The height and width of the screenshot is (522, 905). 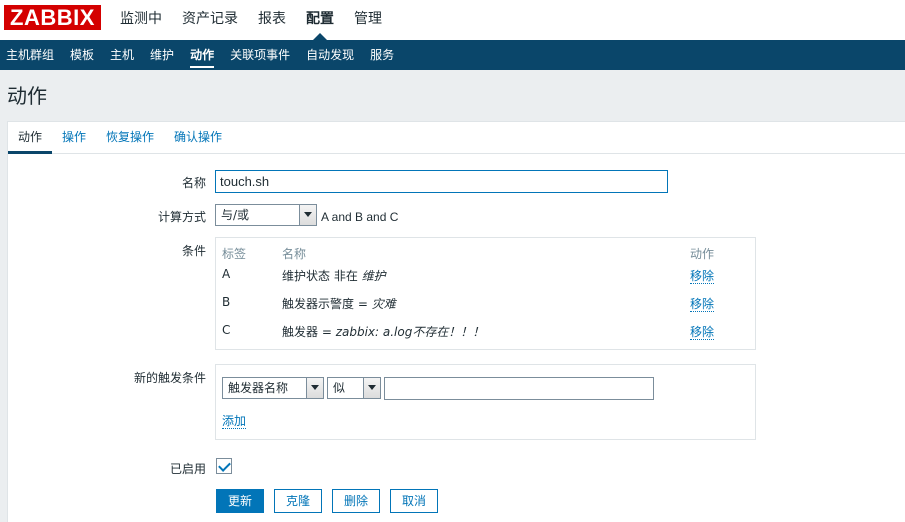 I want to click on submenu-hosts: 主机, so click(x=122, y=55).